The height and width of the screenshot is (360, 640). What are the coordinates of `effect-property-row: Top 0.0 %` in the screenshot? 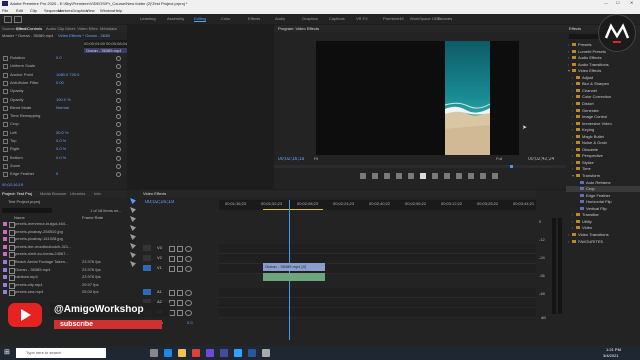 It's located at (42, 141).